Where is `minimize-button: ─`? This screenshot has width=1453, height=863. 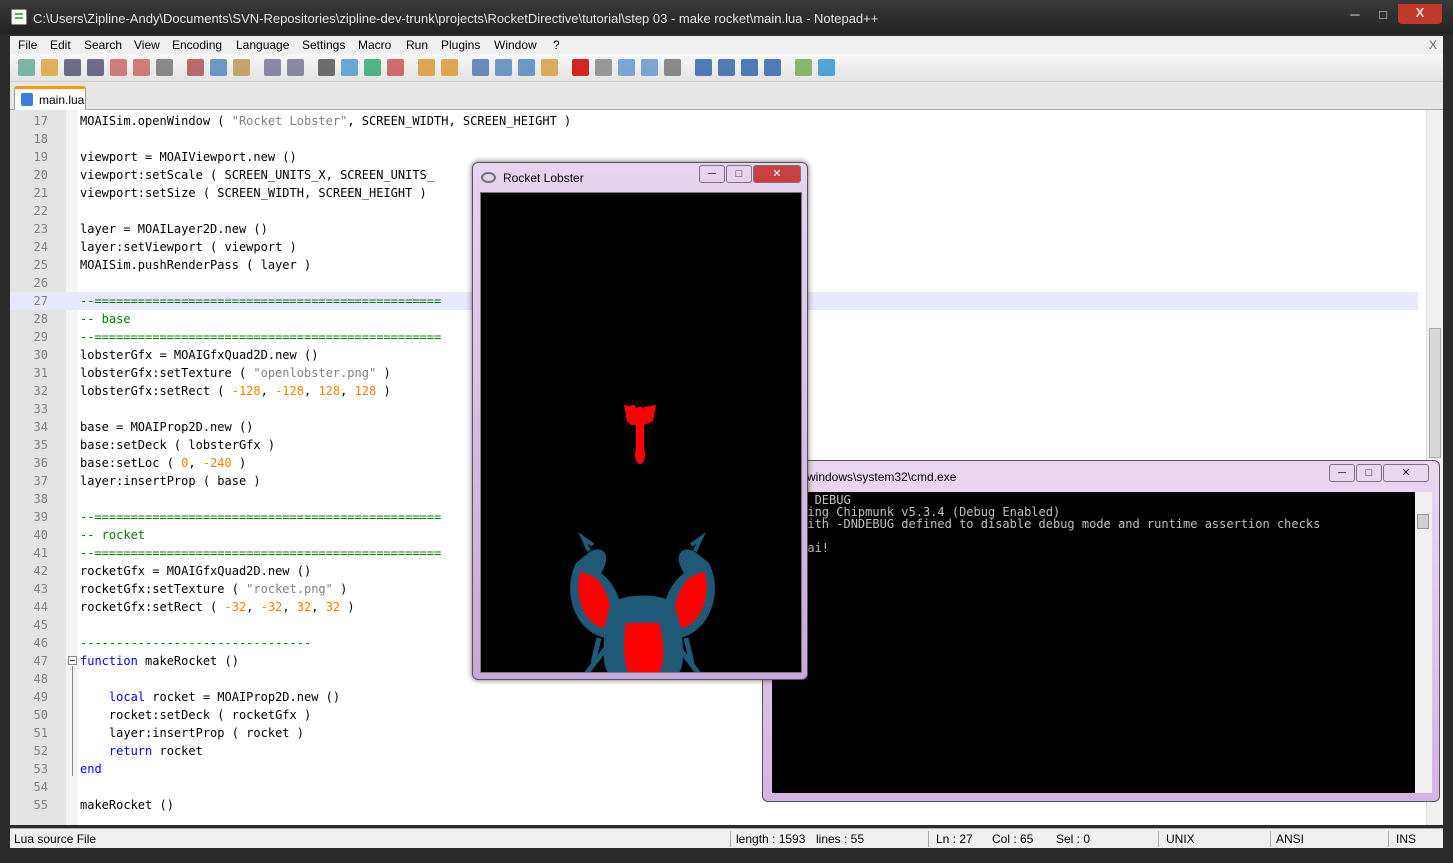 minimize-button: ─ is located at coordinates (1355, 15).